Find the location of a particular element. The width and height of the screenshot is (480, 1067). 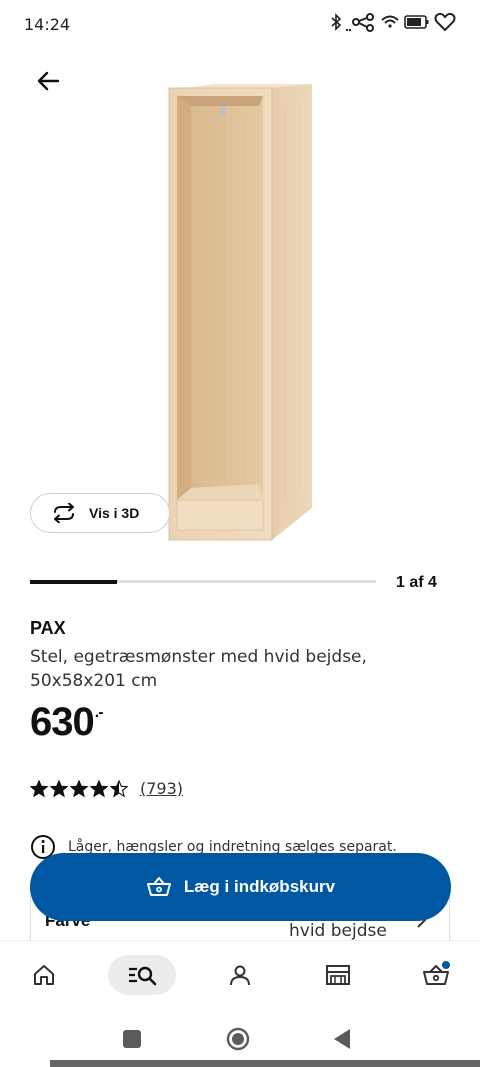

status-icons is located at coordinates (393, 24).